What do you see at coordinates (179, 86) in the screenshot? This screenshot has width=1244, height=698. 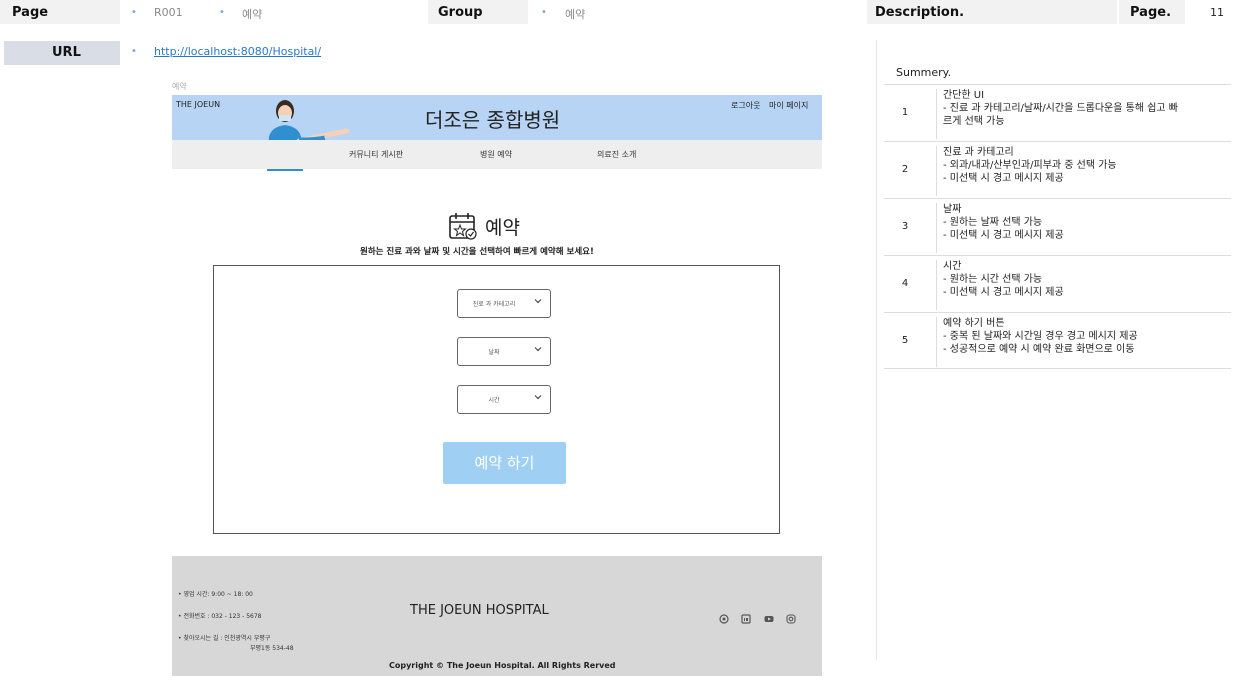 I see `frame-caption: 예약` at bounding box center [179, 86].